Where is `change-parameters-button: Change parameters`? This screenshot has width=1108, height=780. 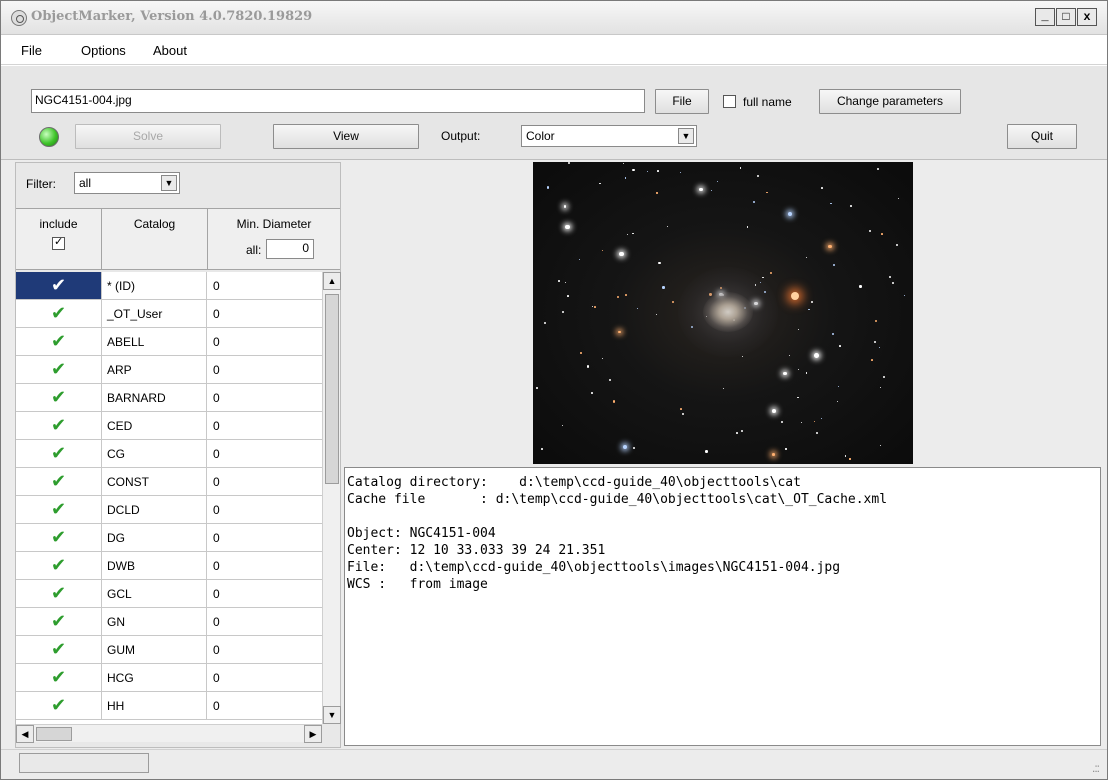 change-parameters-button: Change parameters is located at coordinates (890, 101).